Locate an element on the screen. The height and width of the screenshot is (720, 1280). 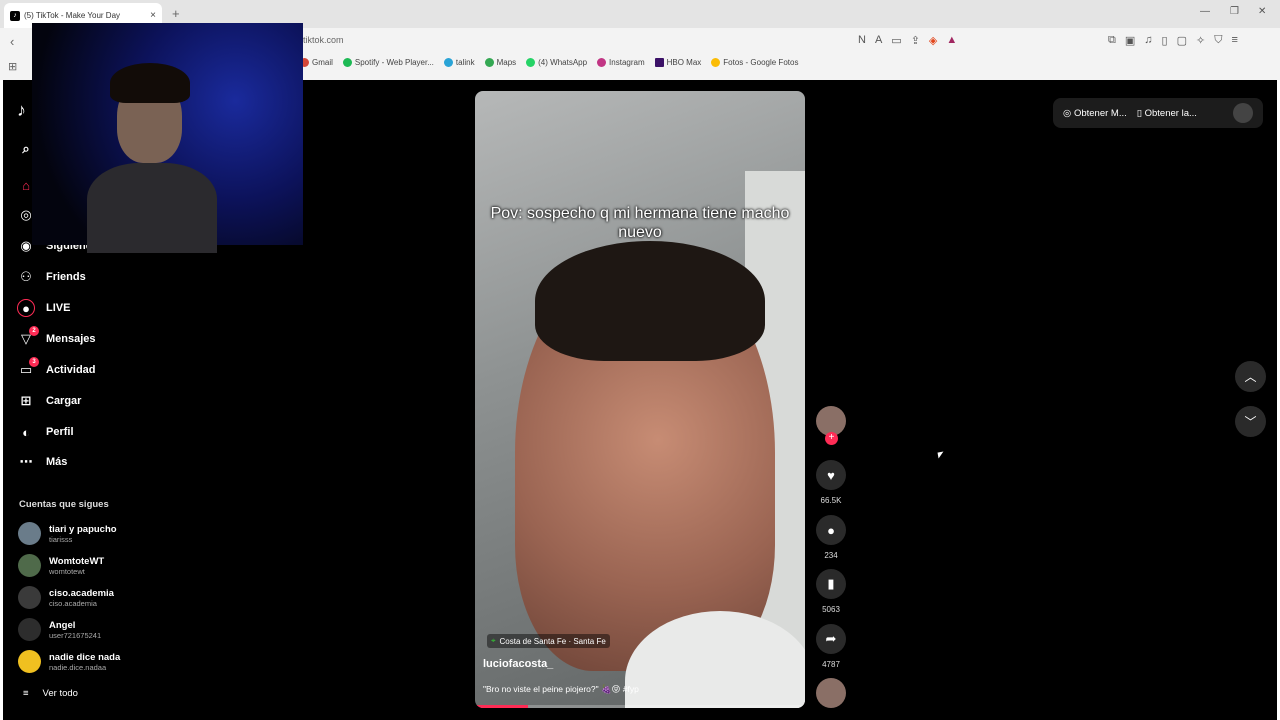
following-account: ciso.academia ciso.academia is located at coordinates (66, 597).